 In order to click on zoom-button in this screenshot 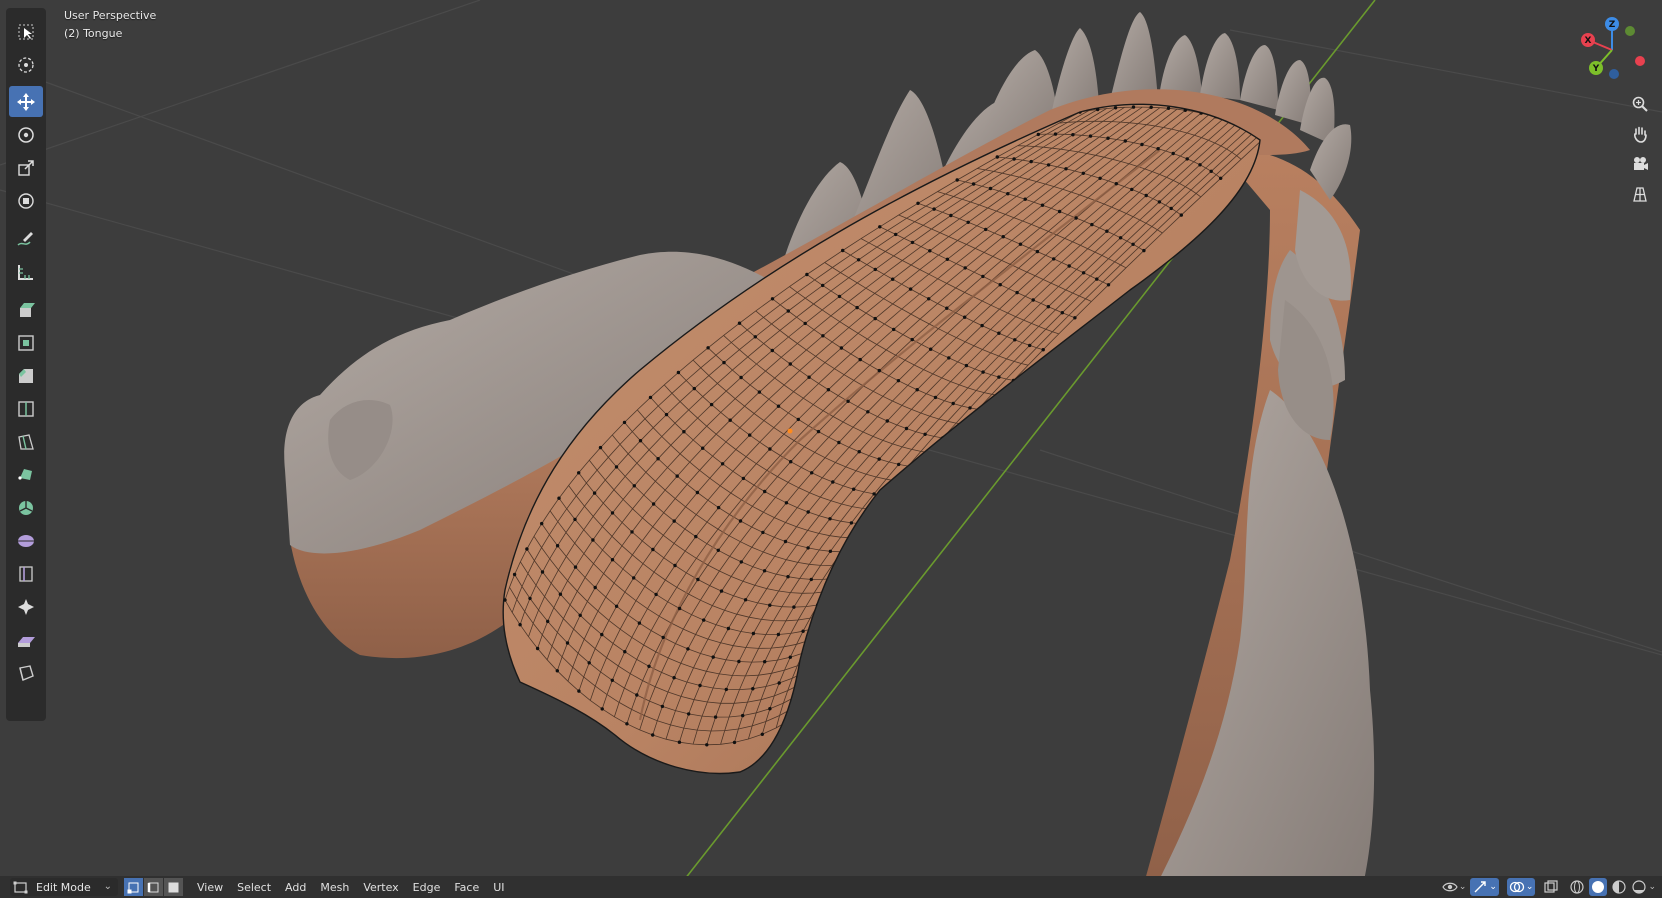, I will do `click(1640, 104)`.